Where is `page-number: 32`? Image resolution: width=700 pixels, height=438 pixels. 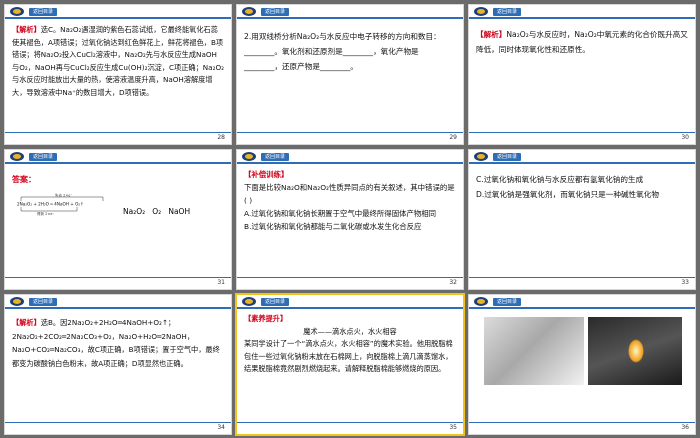 page-number: 32 is located at coordinates (453, 282).